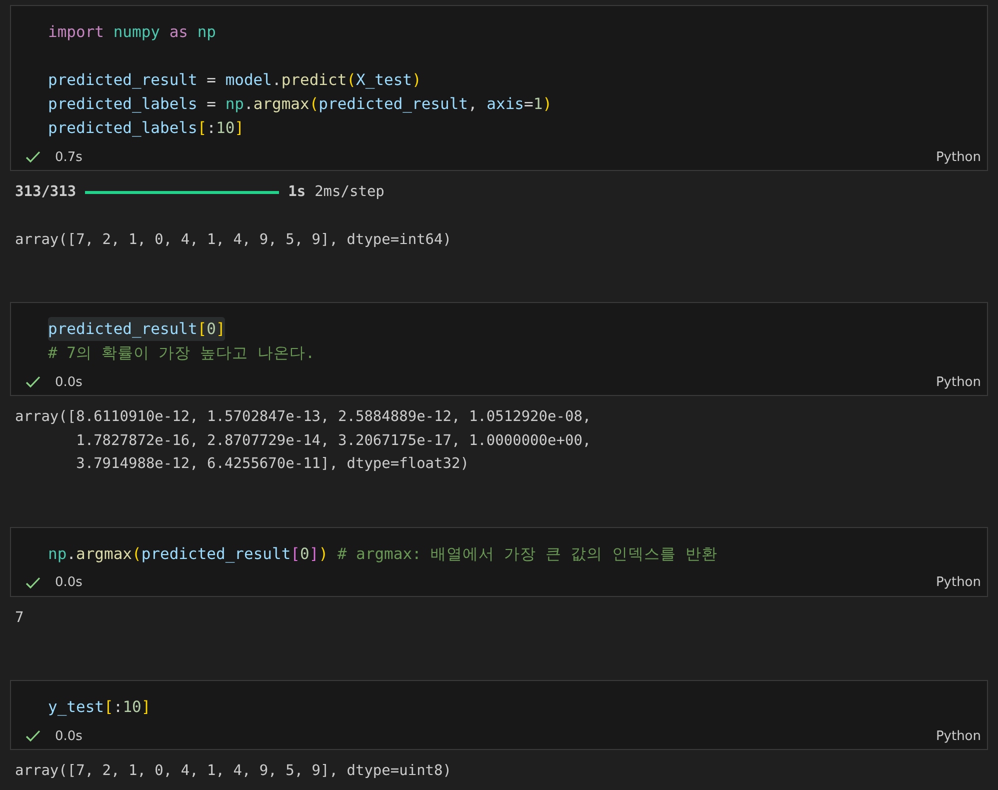 Image resolution: width=998 pixels, height=790 pixels. What do you see at coordinates (45, 192) in the screenshot?
I see `step-count: 313/313` at bounding box center [45, 192].